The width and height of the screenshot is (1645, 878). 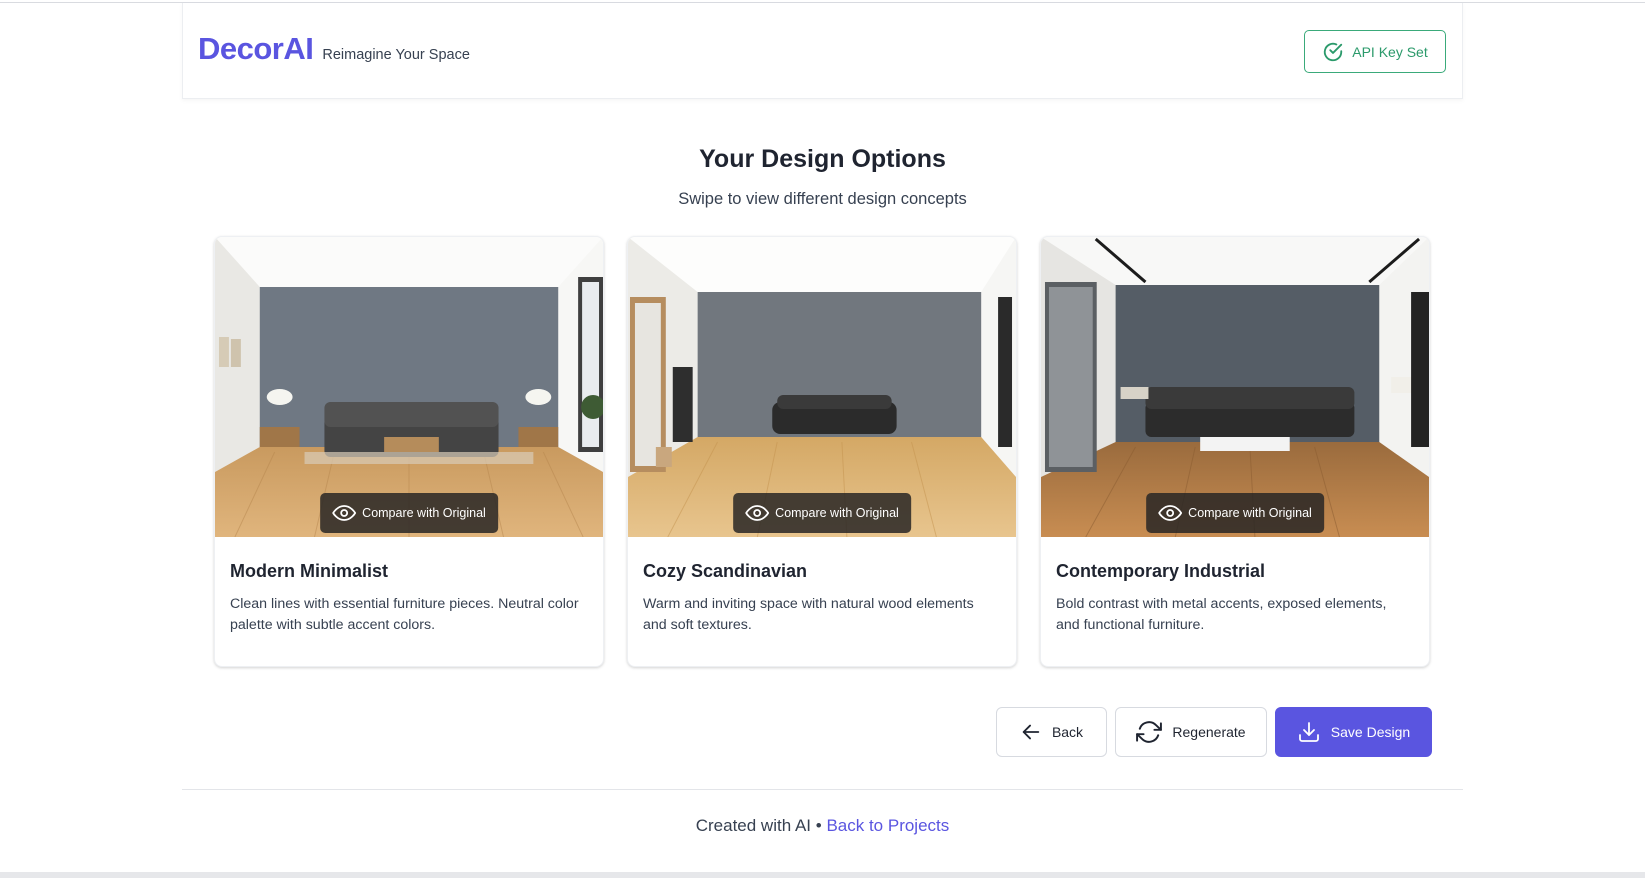 I want to click on back-to-projects-link: Back to Projects, so click(x=887, y=825).